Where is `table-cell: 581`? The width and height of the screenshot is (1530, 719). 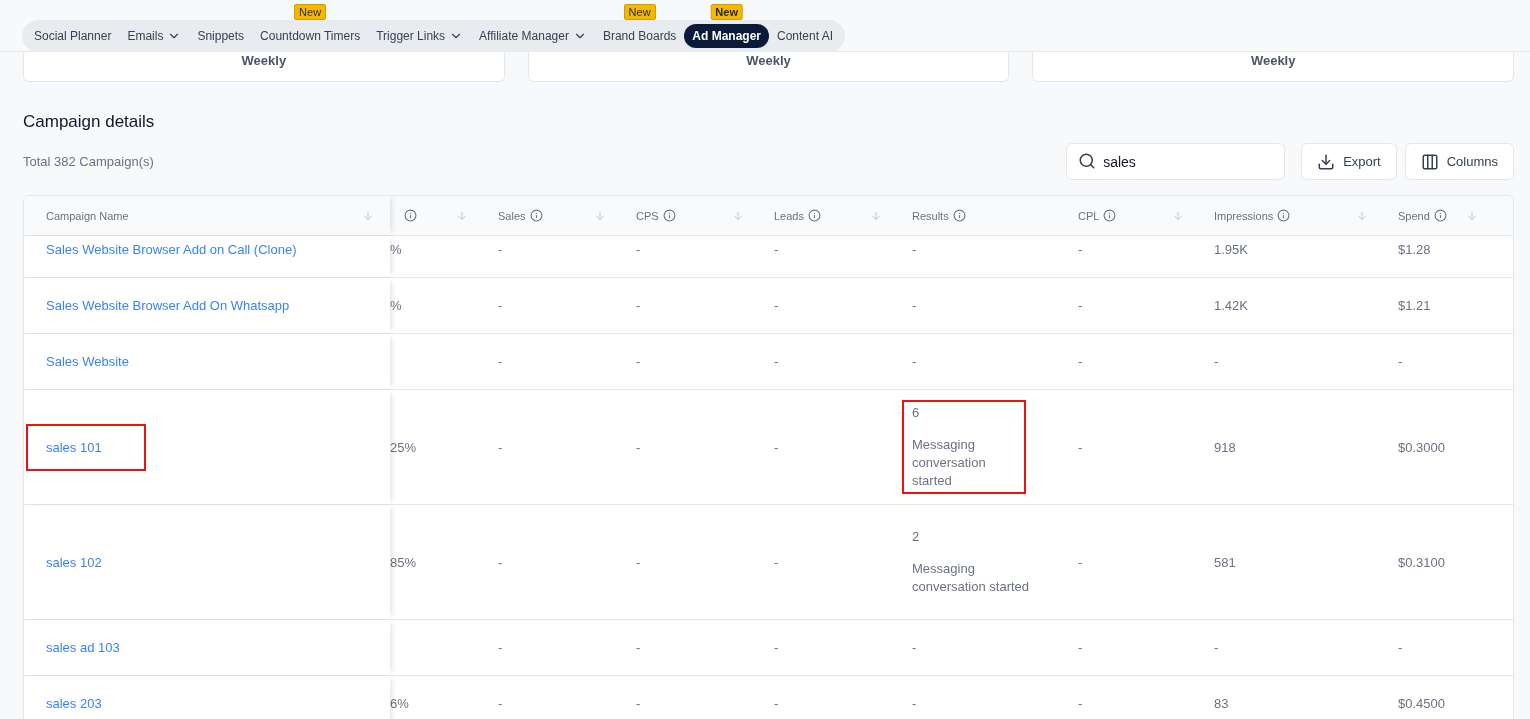
table-cell: 581 is located at coordinates (1225, 562).